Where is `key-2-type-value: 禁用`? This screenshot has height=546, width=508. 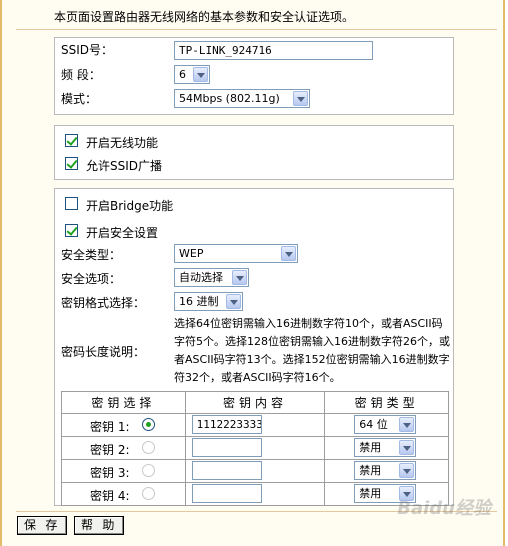
key-2-type-value: 禁用 is located at coordinates (370, 447).